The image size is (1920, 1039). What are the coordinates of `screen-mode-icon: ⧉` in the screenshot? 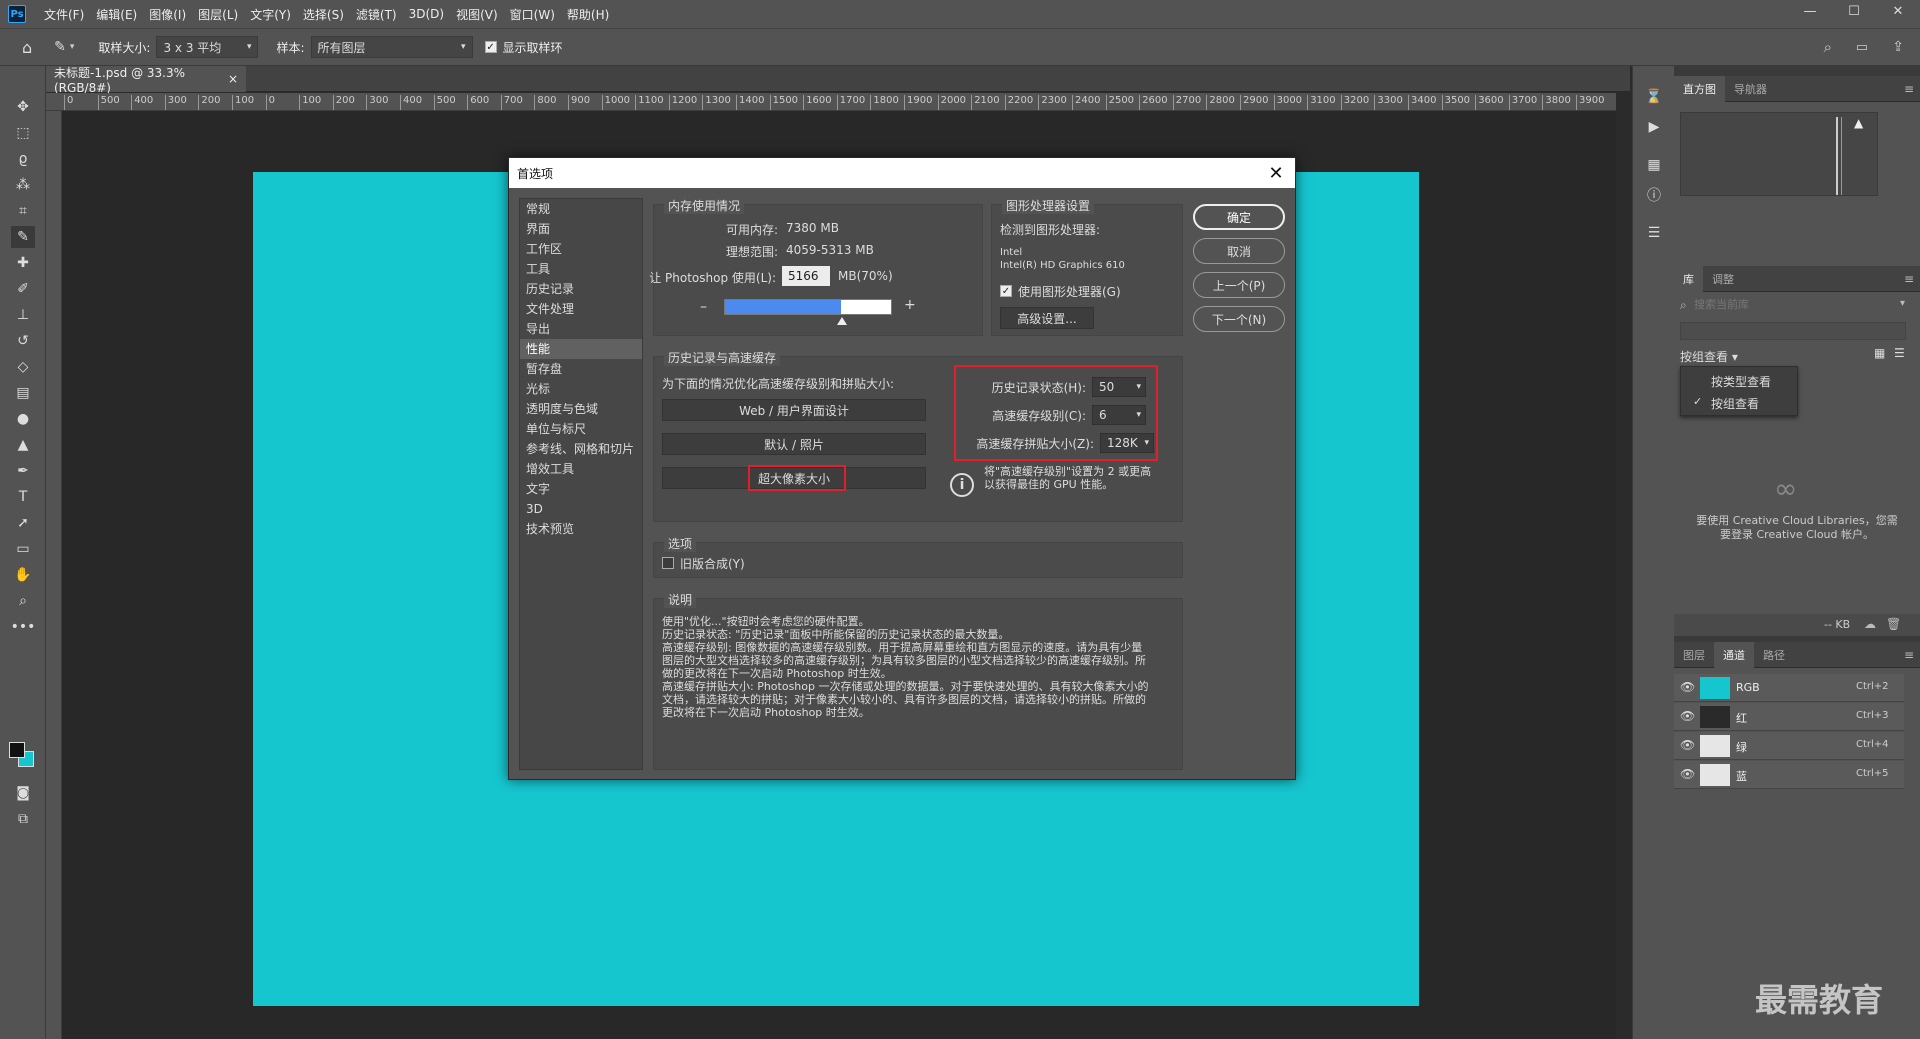 It's located at (23, 819).